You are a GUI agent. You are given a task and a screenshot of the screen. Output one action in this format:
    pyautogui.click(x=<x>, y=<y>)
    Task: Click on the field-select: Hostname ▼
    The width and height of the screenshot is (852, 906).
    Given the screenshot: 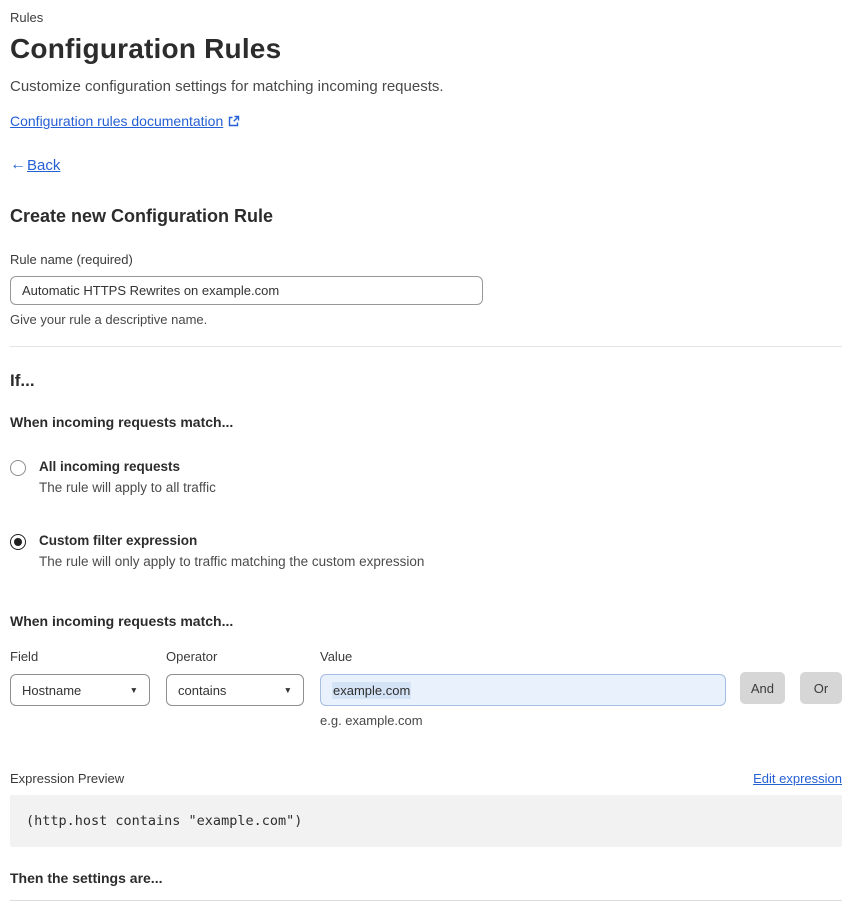 What is the action you would take?
    pyautogui.click(x=80, y=690)
    